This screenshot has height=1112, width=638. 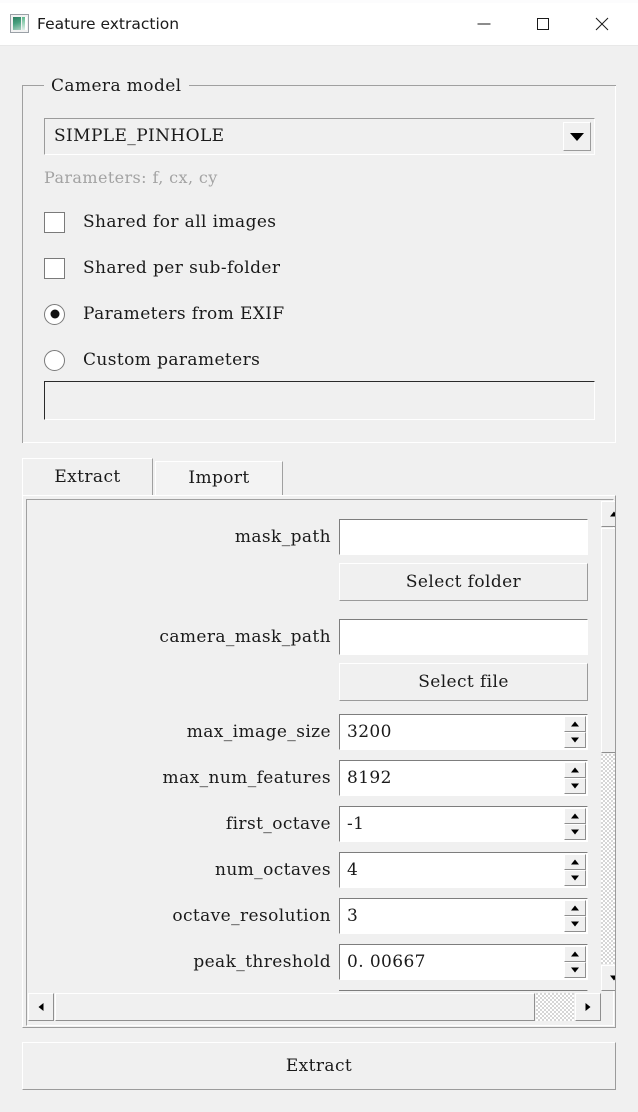 I want to click on minimize-icon, so click(x=484, y=24).